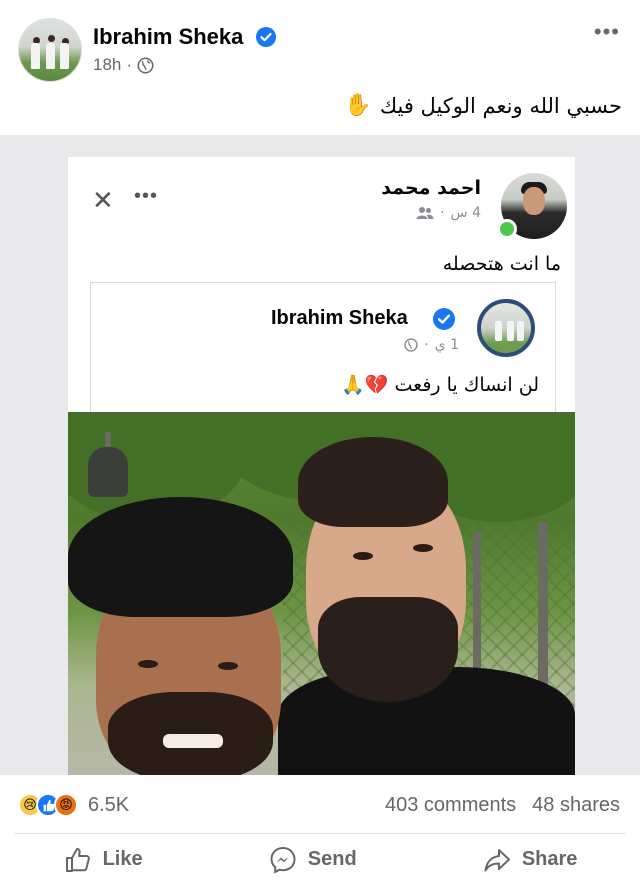 The image size is (640, 883). Describe the element at coordinates (506, 328) in the screenshot. I see `shared-author-avatar` at that location.